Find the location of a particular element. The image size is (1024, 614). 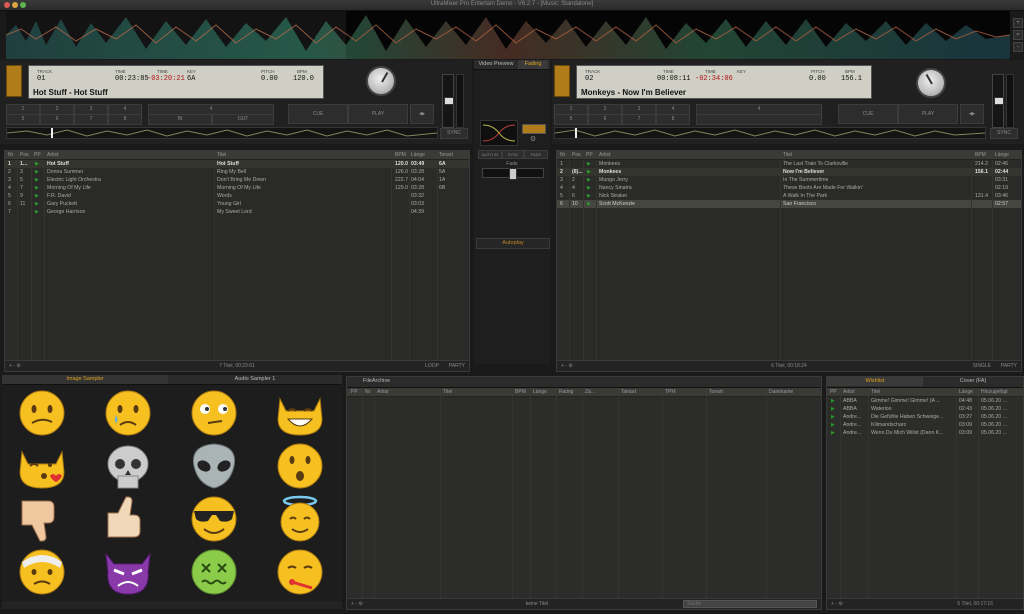

table-row: 7 ▶ George Harrison My Sweet Lord 04:39 is located at coordinates (237, 212).